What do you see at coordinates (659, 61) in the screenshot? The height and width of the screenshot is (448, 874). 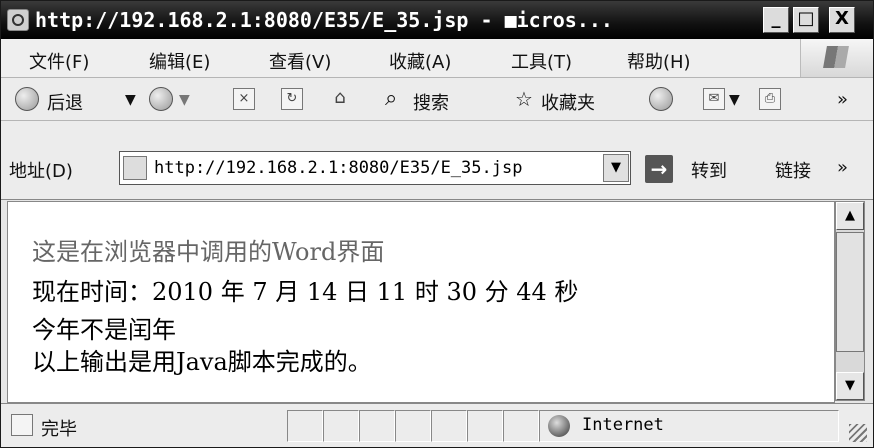 I see `menu-help: 帮助(H)` at bounding box center [659, 61].